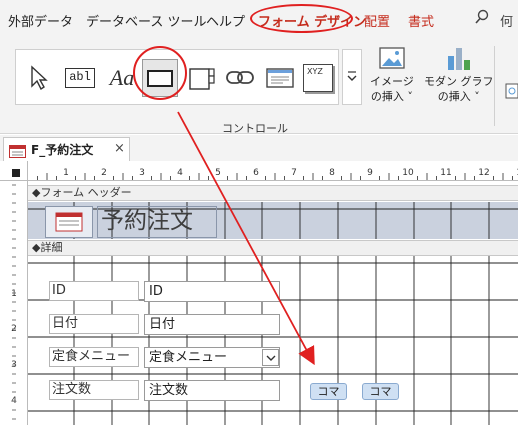  What do you see at coordinates (391, 96) in the screenshot?
I see `insert-image-label-2: の挿入 ˅` at bounding box center [391, 96].